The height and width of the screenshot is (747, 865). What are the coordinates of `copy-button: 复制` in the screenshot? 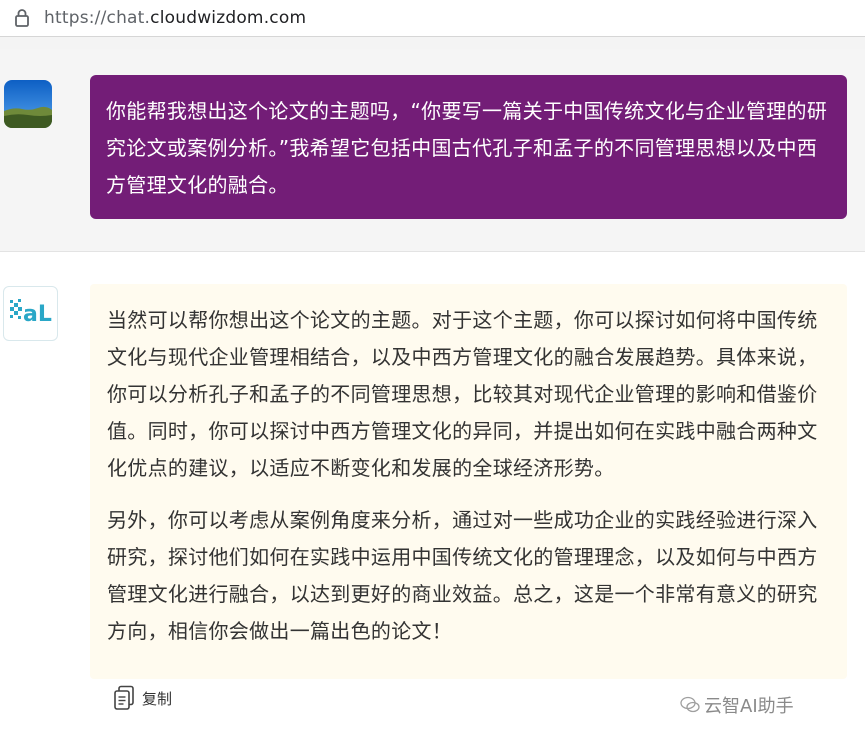 It's located at (142, 698).